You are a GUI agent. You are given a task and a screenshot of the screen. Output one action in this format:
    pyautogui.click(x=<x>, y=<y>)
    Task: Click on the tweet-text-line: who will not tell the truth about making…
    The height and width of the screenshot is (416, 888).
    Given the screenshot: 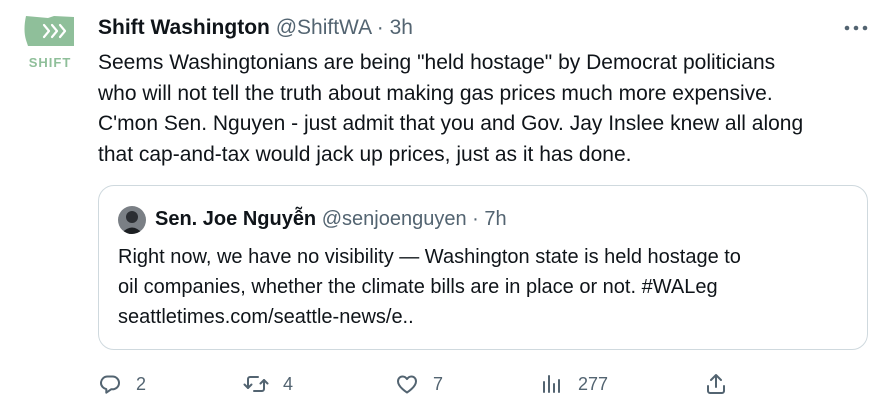 What is the action you would take?
    pyautogui.click(x=435, y=93)
    